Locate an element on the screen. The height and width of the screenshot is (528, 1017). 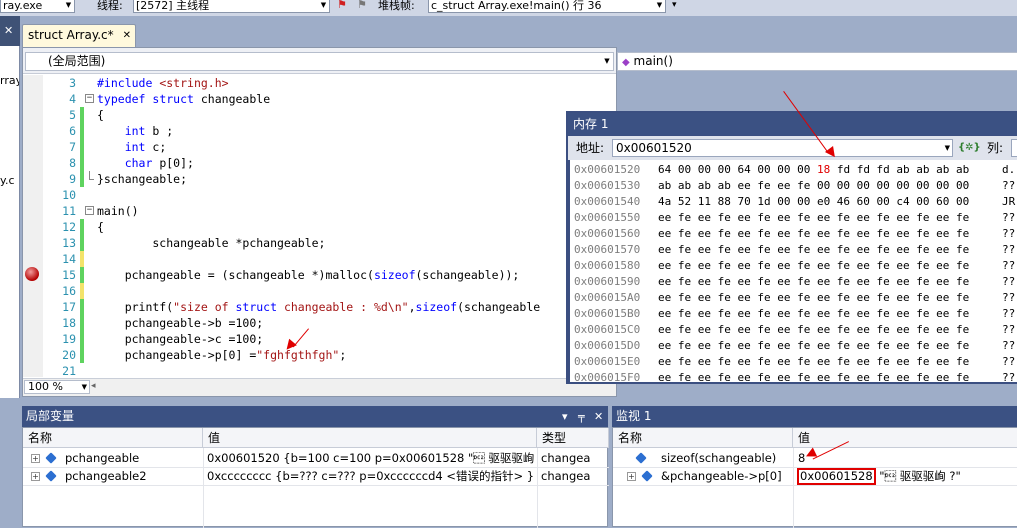
left-strip-item: rray is located at coordinates (9, 80).